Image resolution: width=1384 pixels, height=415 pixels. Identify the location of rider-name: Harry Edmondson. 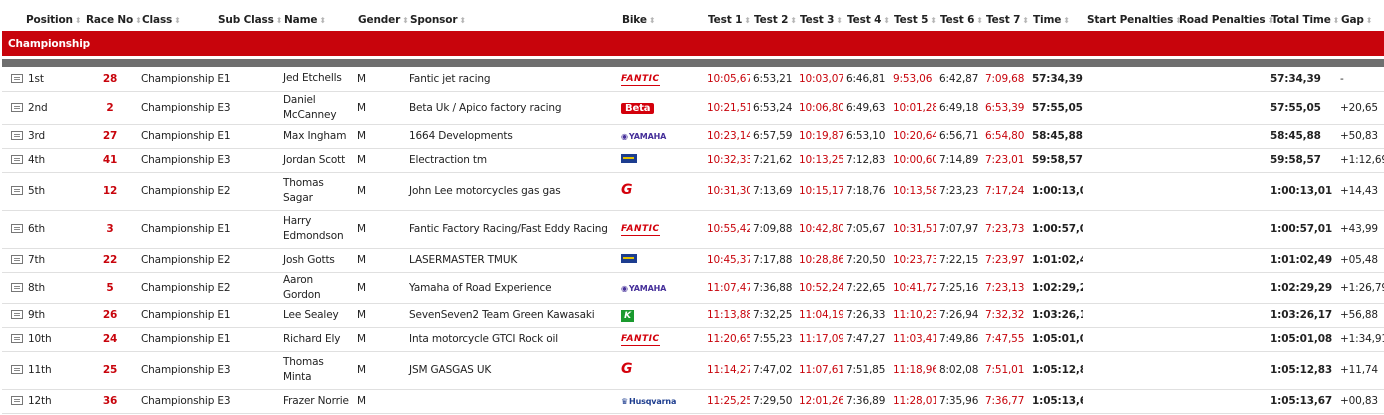
(317, 229).